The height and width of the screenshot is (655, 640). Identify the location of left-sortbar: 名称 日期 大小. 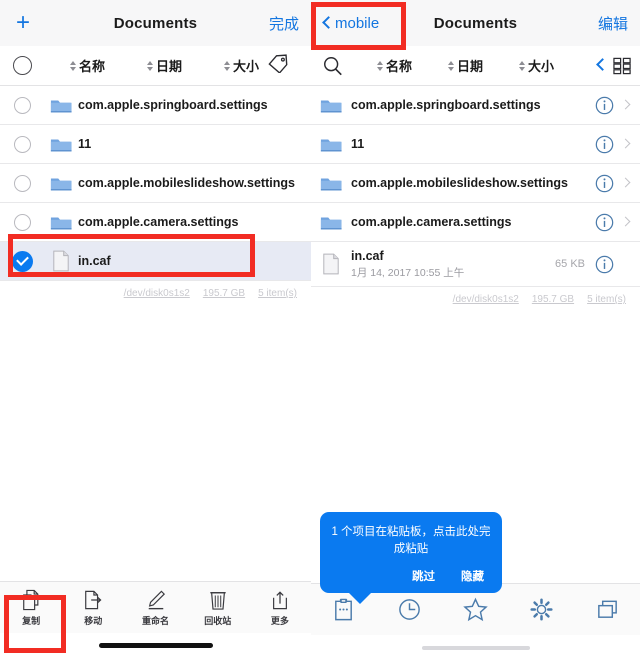
(155, 66).